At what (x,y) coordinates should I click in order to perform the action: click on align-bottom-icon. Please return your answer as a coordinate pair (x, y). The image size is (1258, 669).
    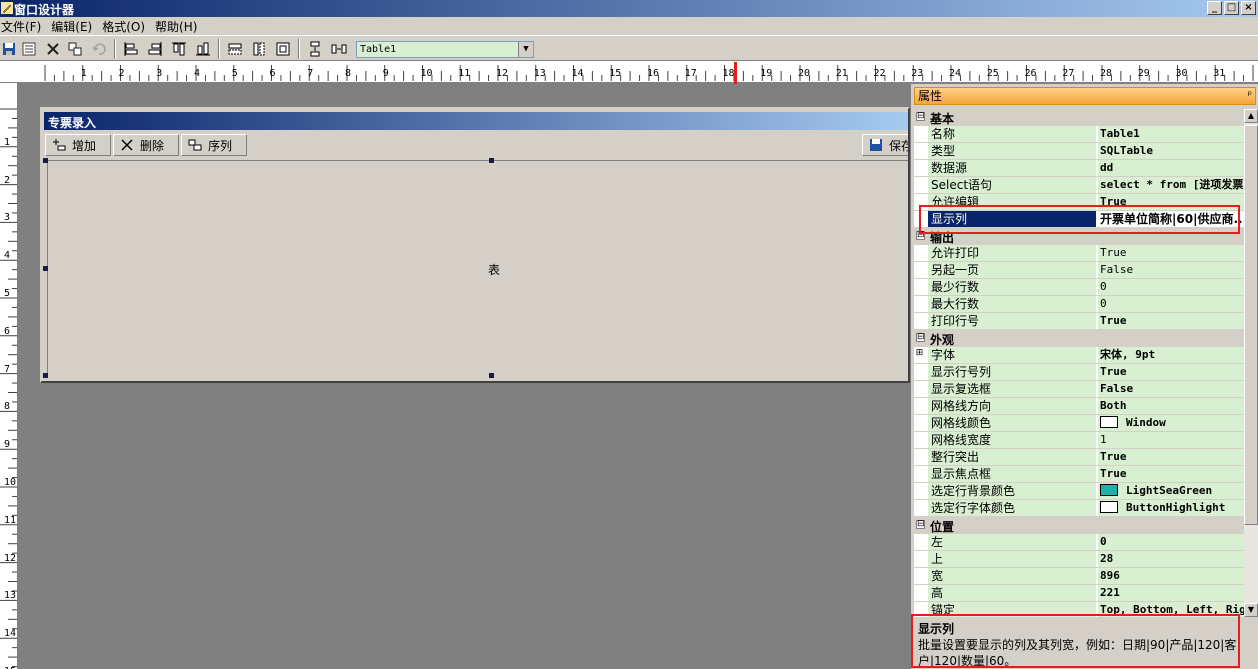
    Looking at the image, I should click on (203, 49).